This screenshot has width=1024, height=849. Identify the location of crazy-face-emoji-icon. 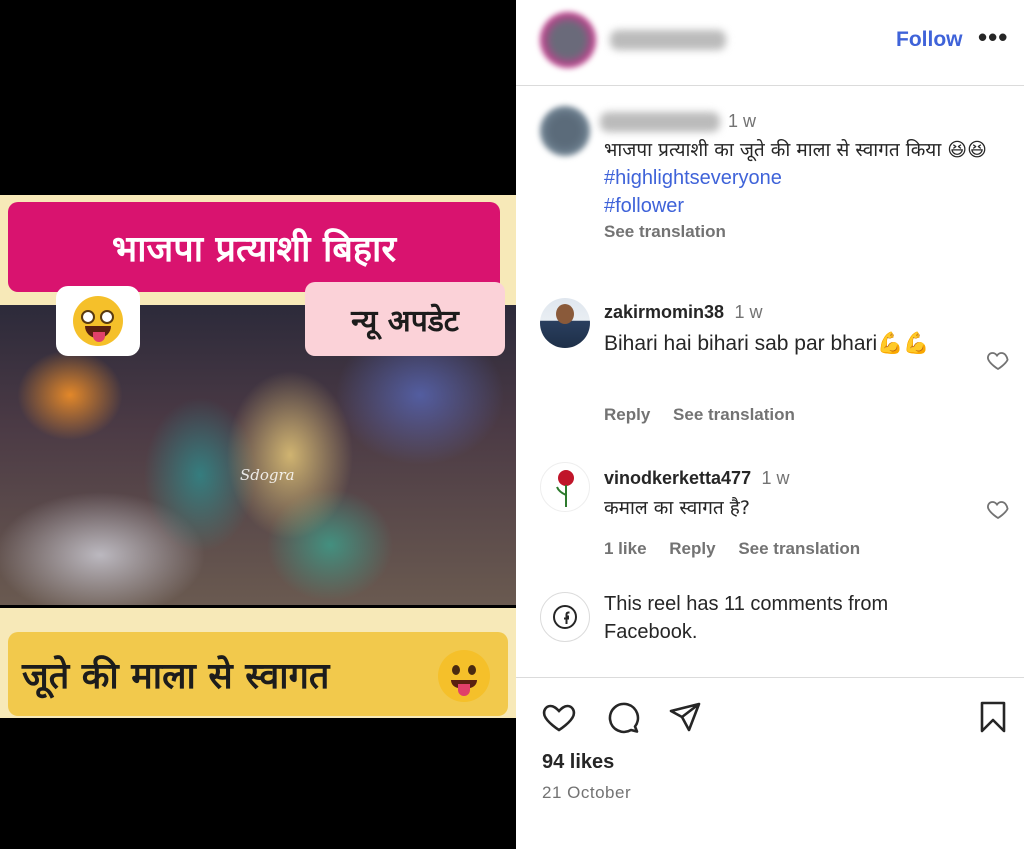
(98, 321).